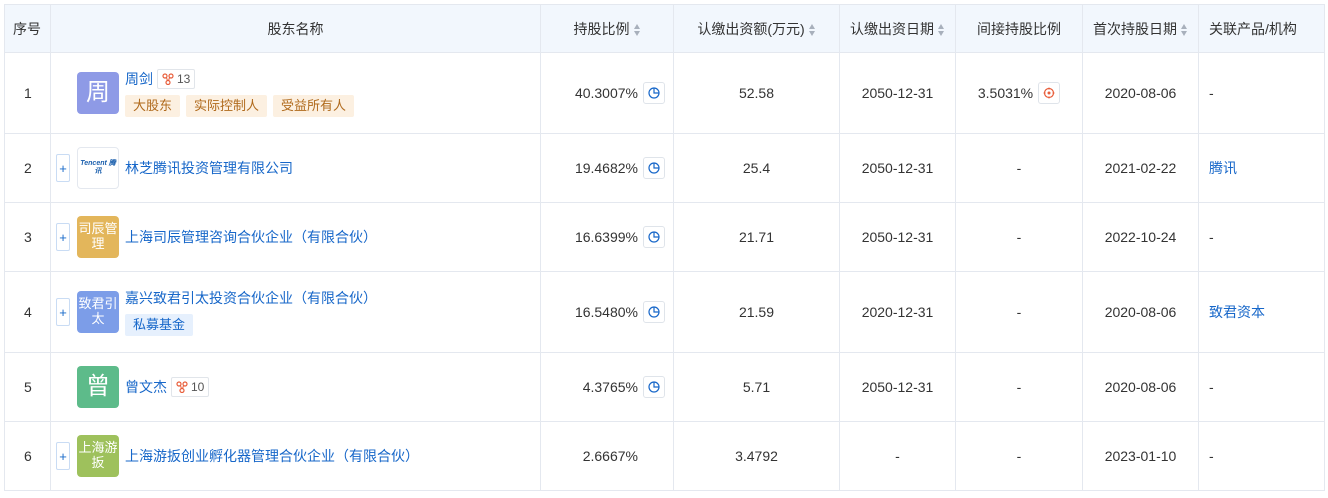  What do you see at coordinates (1019, 28) in the screenshot?
I see `col-header-indirect: 间接持股比例` at bounding box center [1019, 28].